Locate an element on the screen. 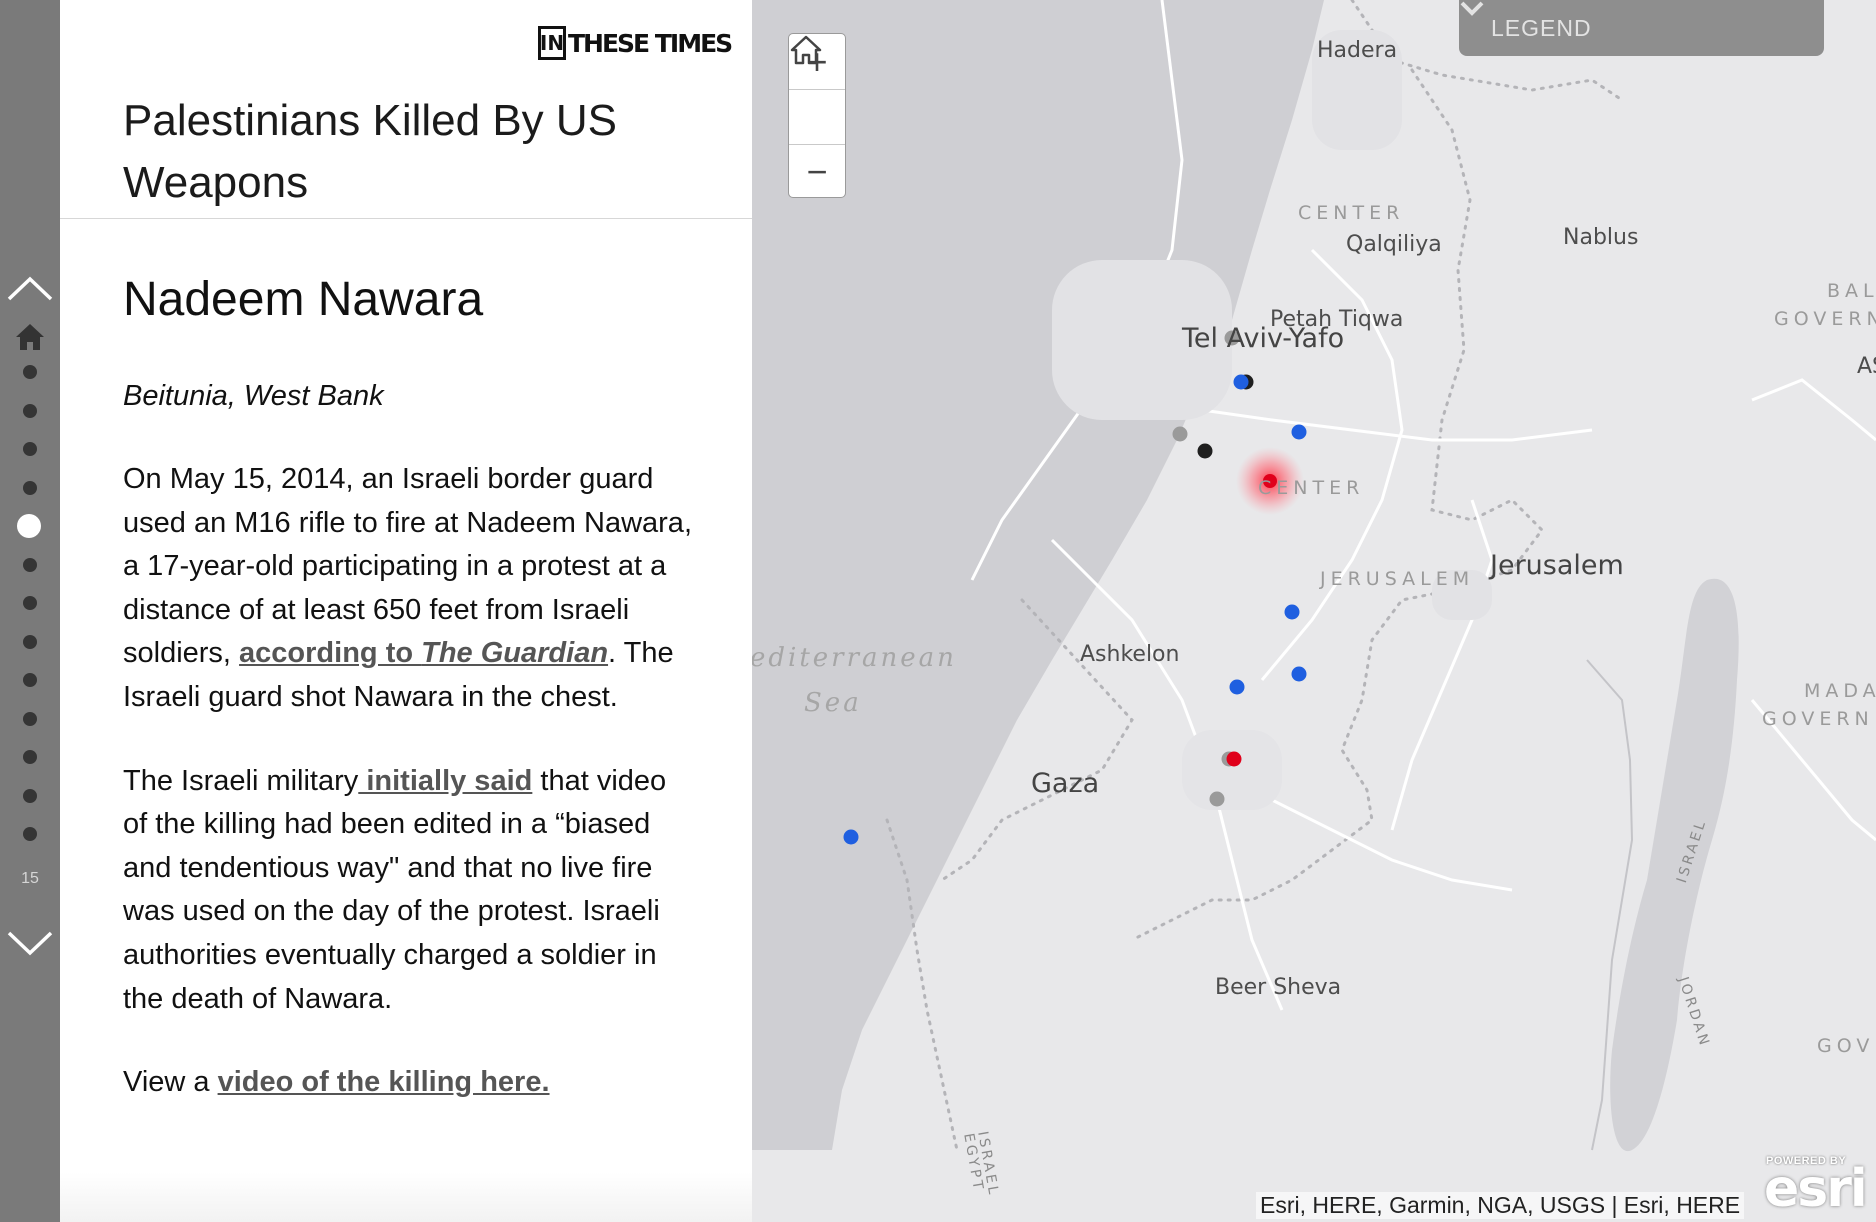 The height and width of the screenshot is (1222, 1876). zoom-out-button: − is located at coordinates (817, 171).